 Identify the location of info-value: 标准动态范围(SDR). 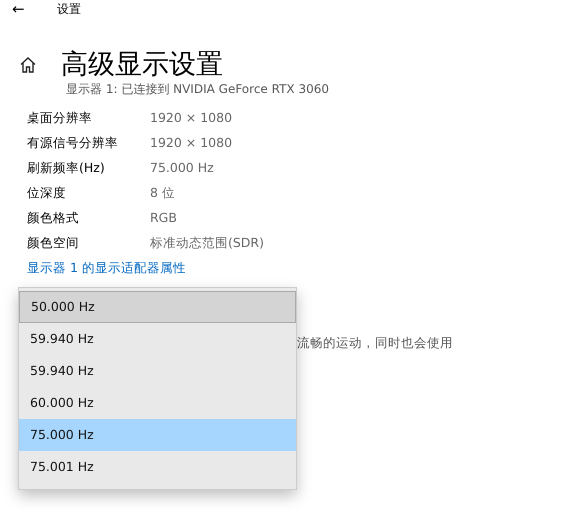
(207, 243).